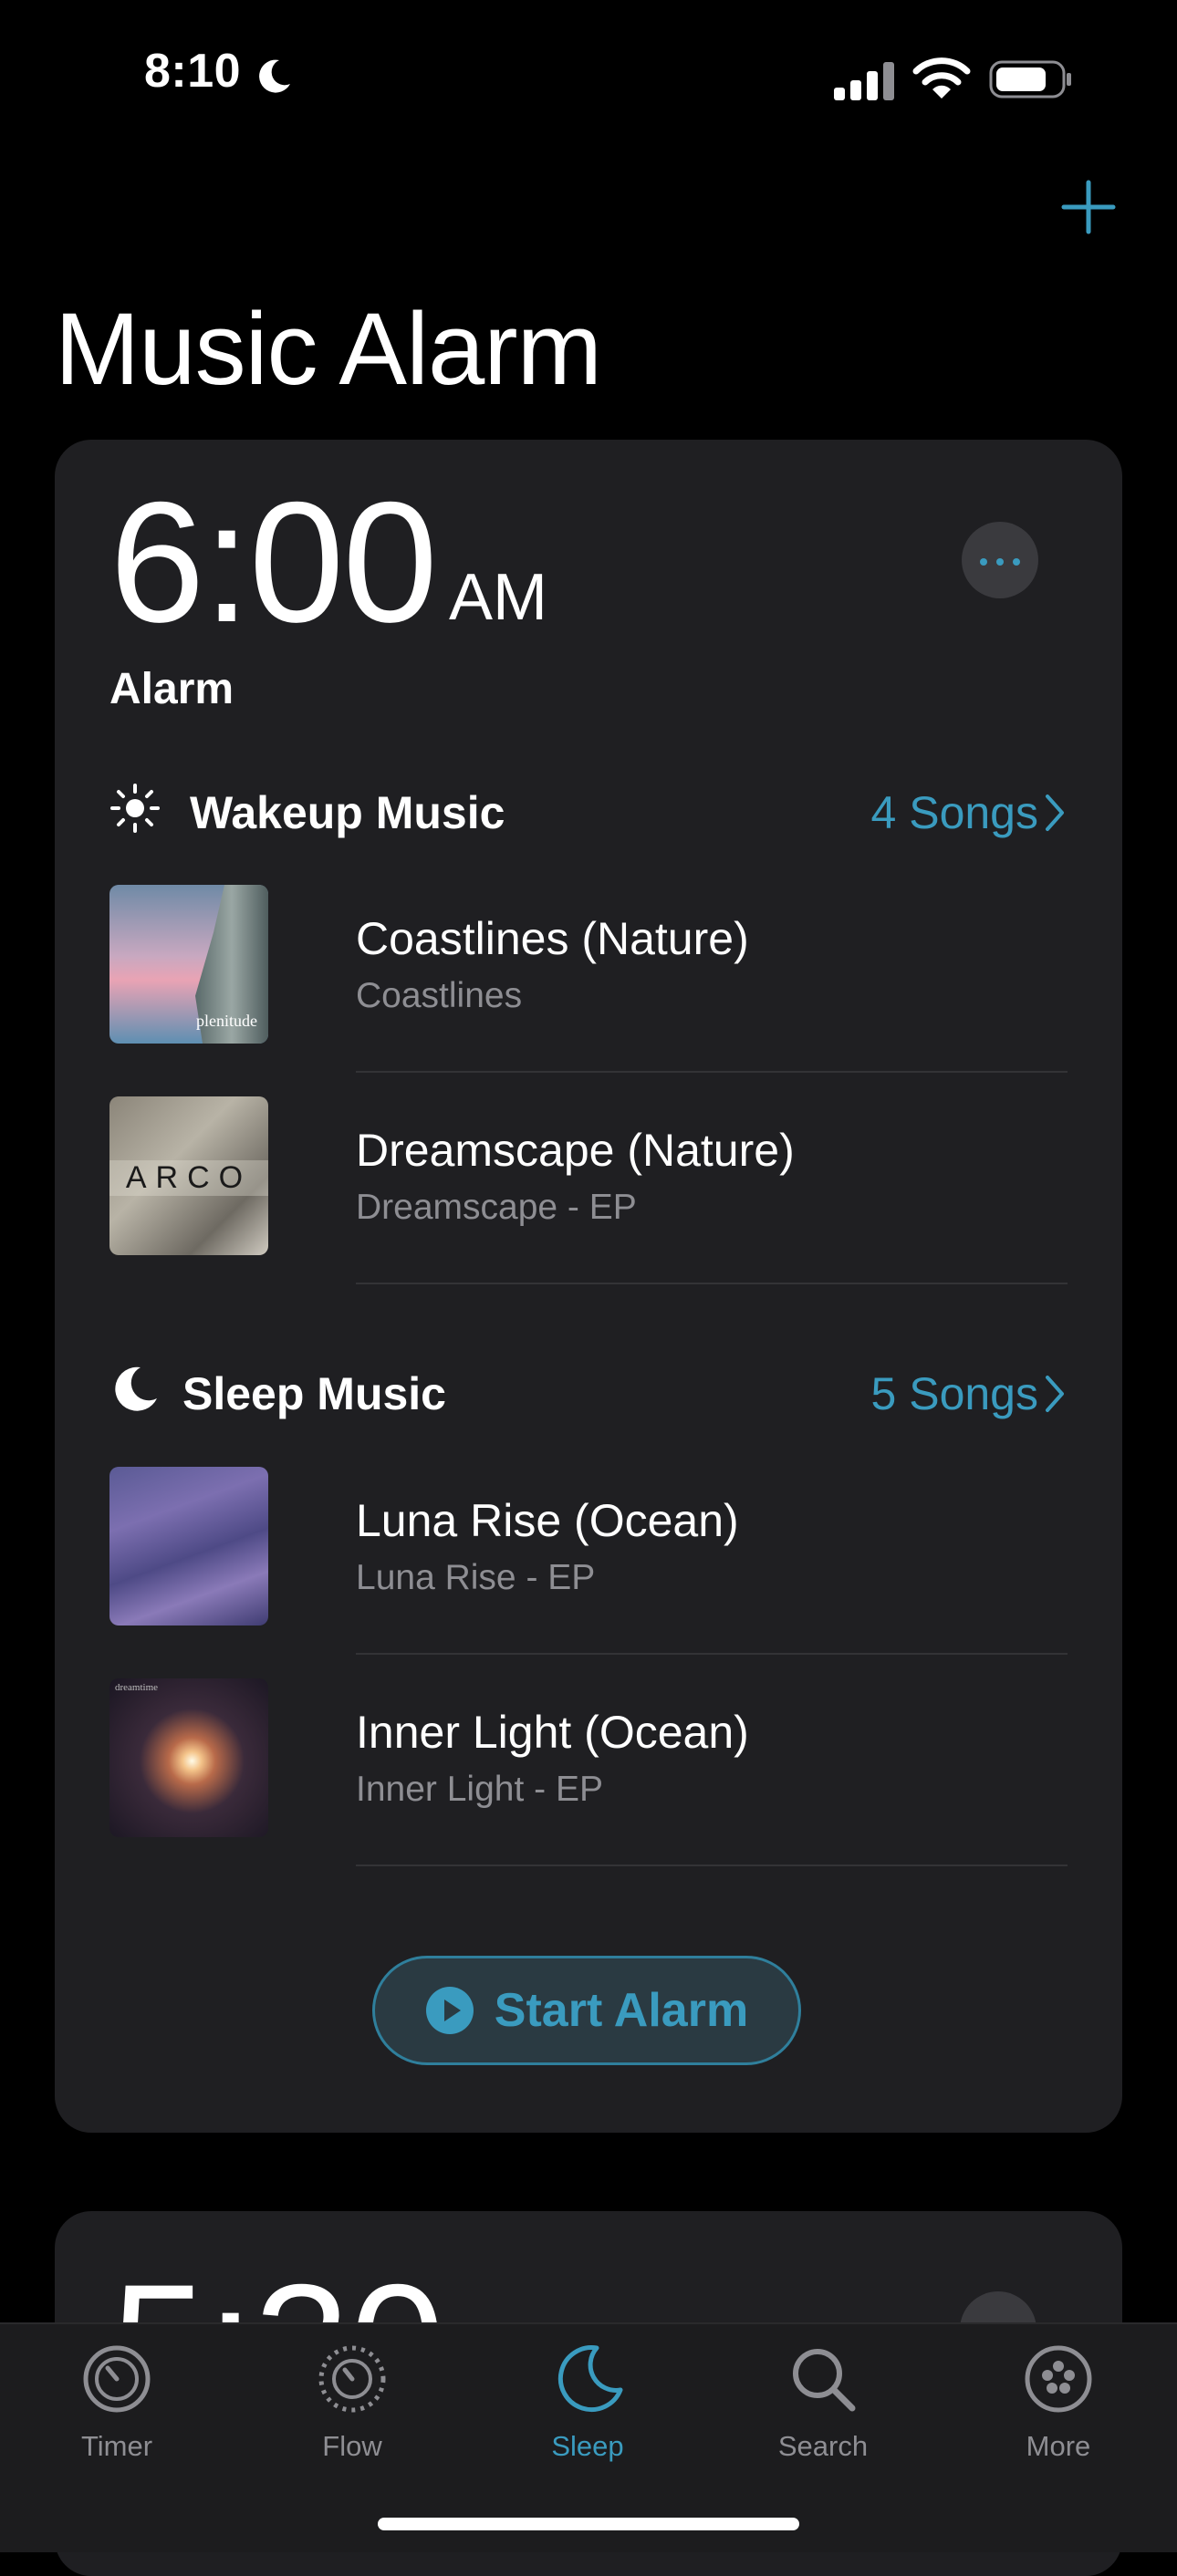  What do you see at coordinates (135, 808) in the screenshot?
I see `sun-icon` at bounding box center [135, 808].